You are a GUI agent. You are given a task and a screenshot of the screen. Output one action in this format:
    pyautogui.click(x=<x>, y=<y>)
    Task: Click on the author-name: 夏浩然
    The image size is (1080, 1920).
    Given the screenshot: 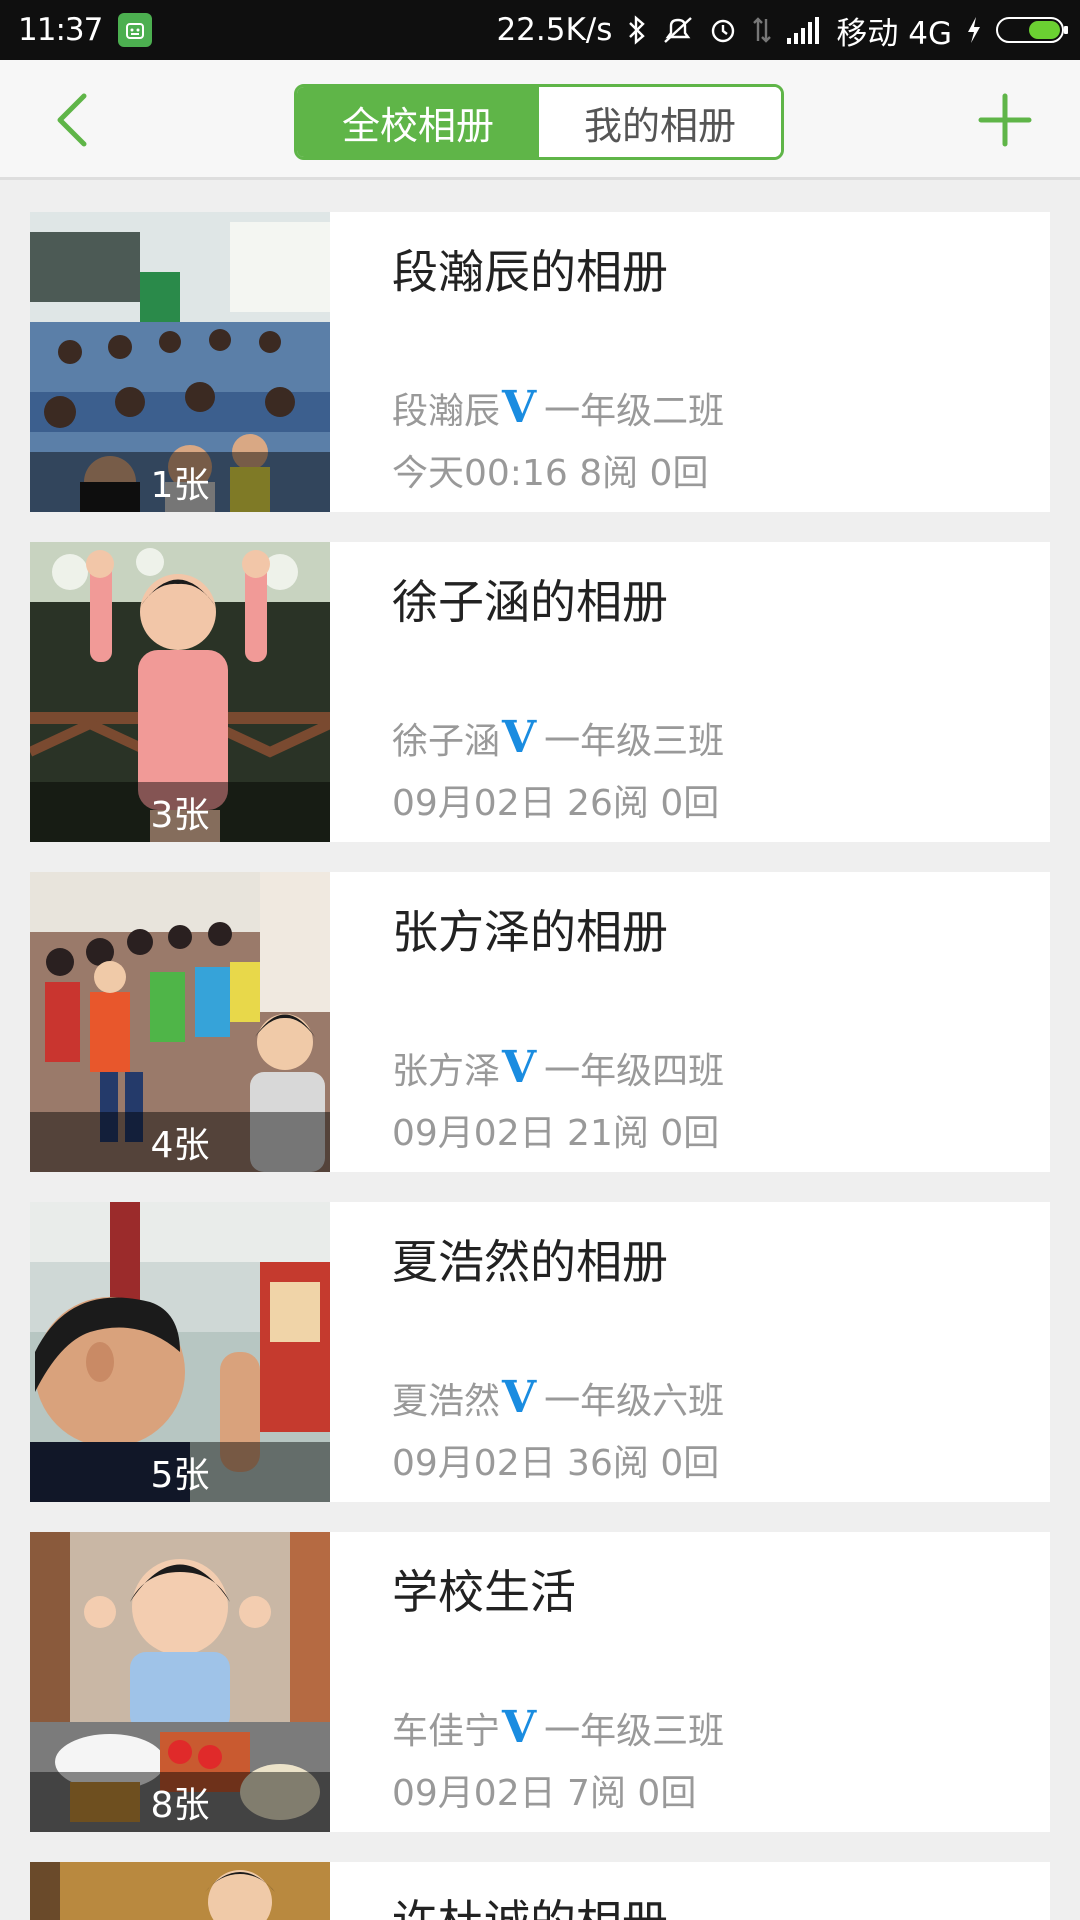 What is the action you would take?
    pyautogui.click(x=446, y=1401)
    